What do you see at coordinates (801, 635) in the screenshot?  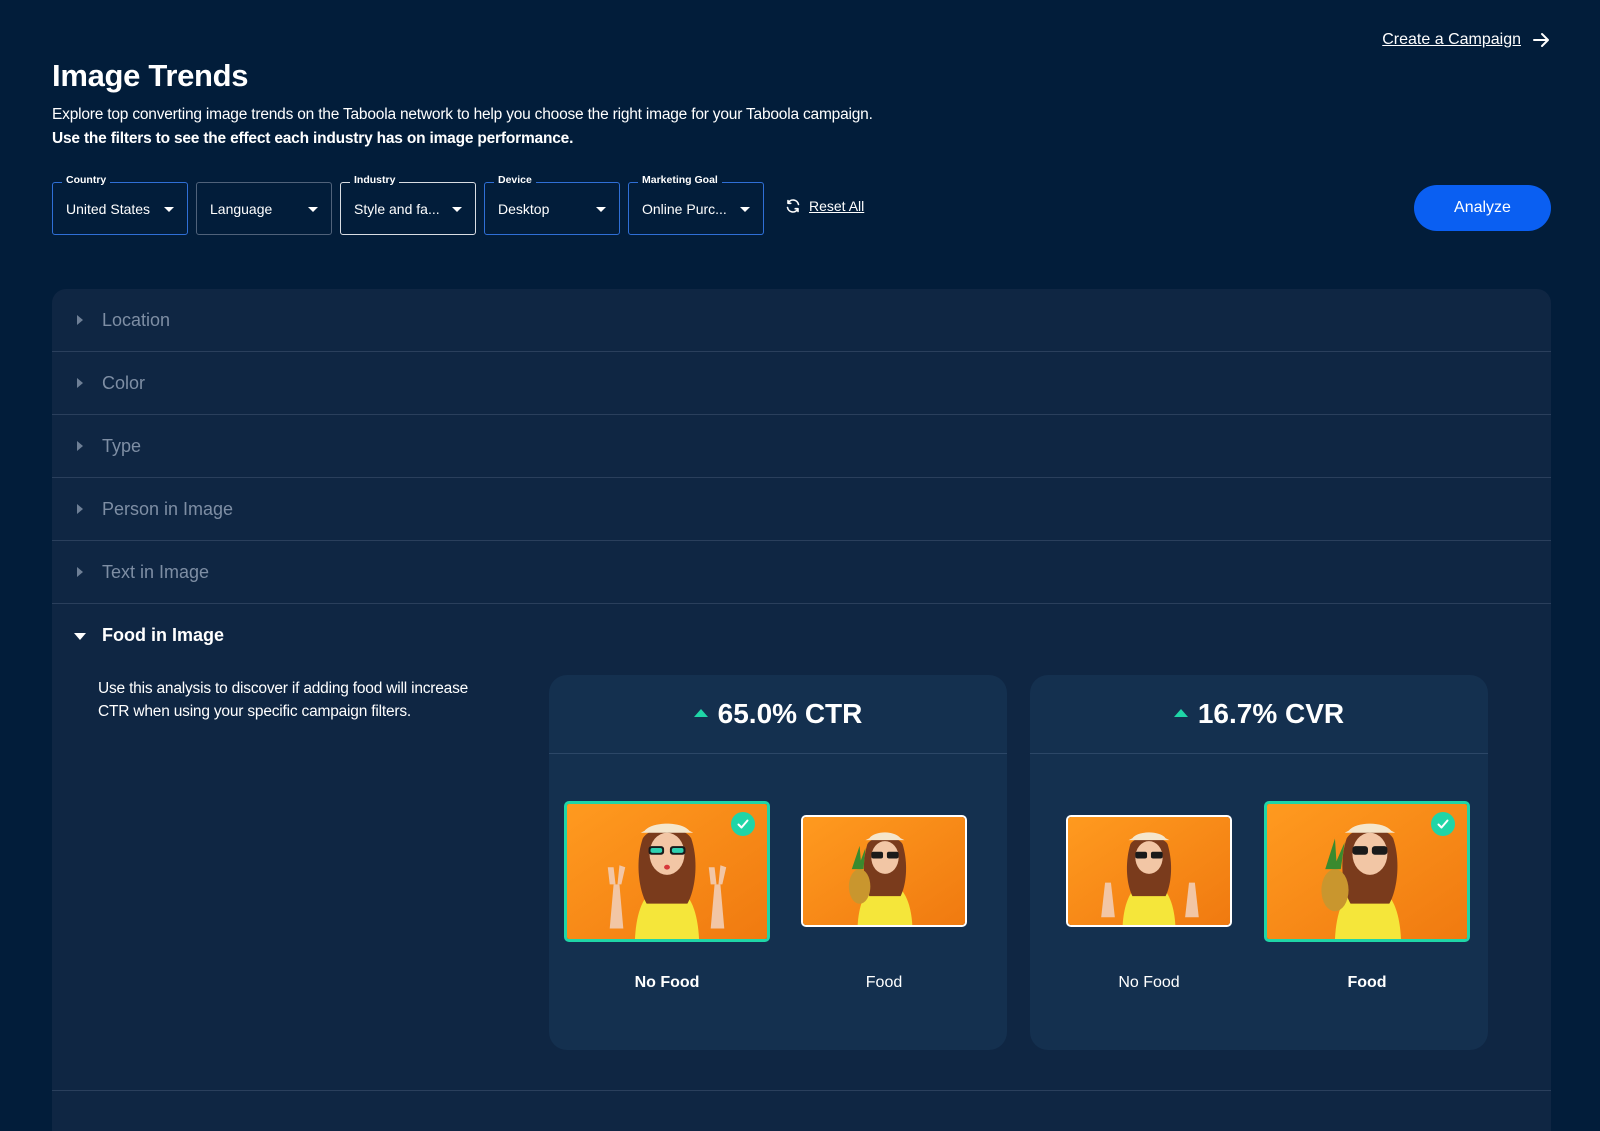 I see `accordion-food-in-image: Food in Image` at bounding box center [801, 635].